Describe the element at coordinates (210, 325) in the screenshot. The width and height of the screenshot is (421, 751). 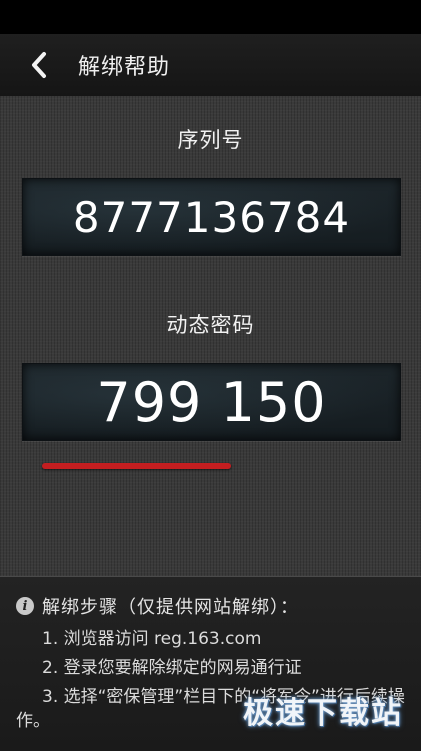
I see `dynamic-code-label: 动态密码` at that location.